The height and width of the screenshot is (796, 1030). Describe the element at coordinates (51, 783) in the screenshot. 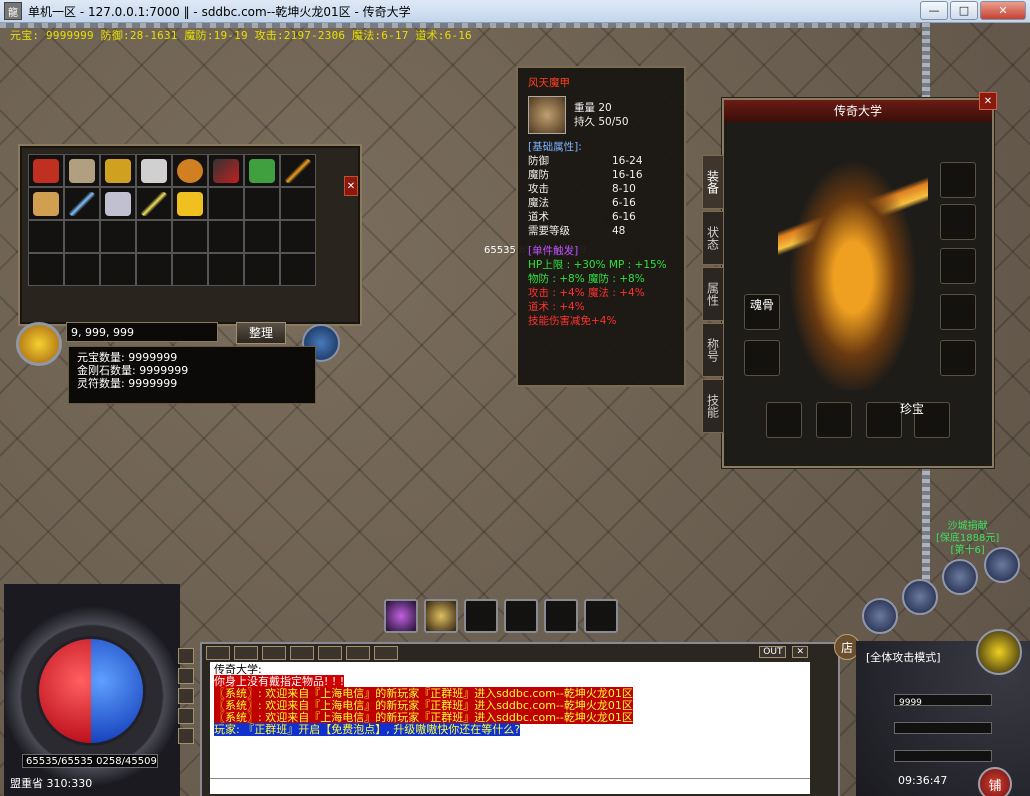

I see `map-location: 盟重省 310:330` at that location.